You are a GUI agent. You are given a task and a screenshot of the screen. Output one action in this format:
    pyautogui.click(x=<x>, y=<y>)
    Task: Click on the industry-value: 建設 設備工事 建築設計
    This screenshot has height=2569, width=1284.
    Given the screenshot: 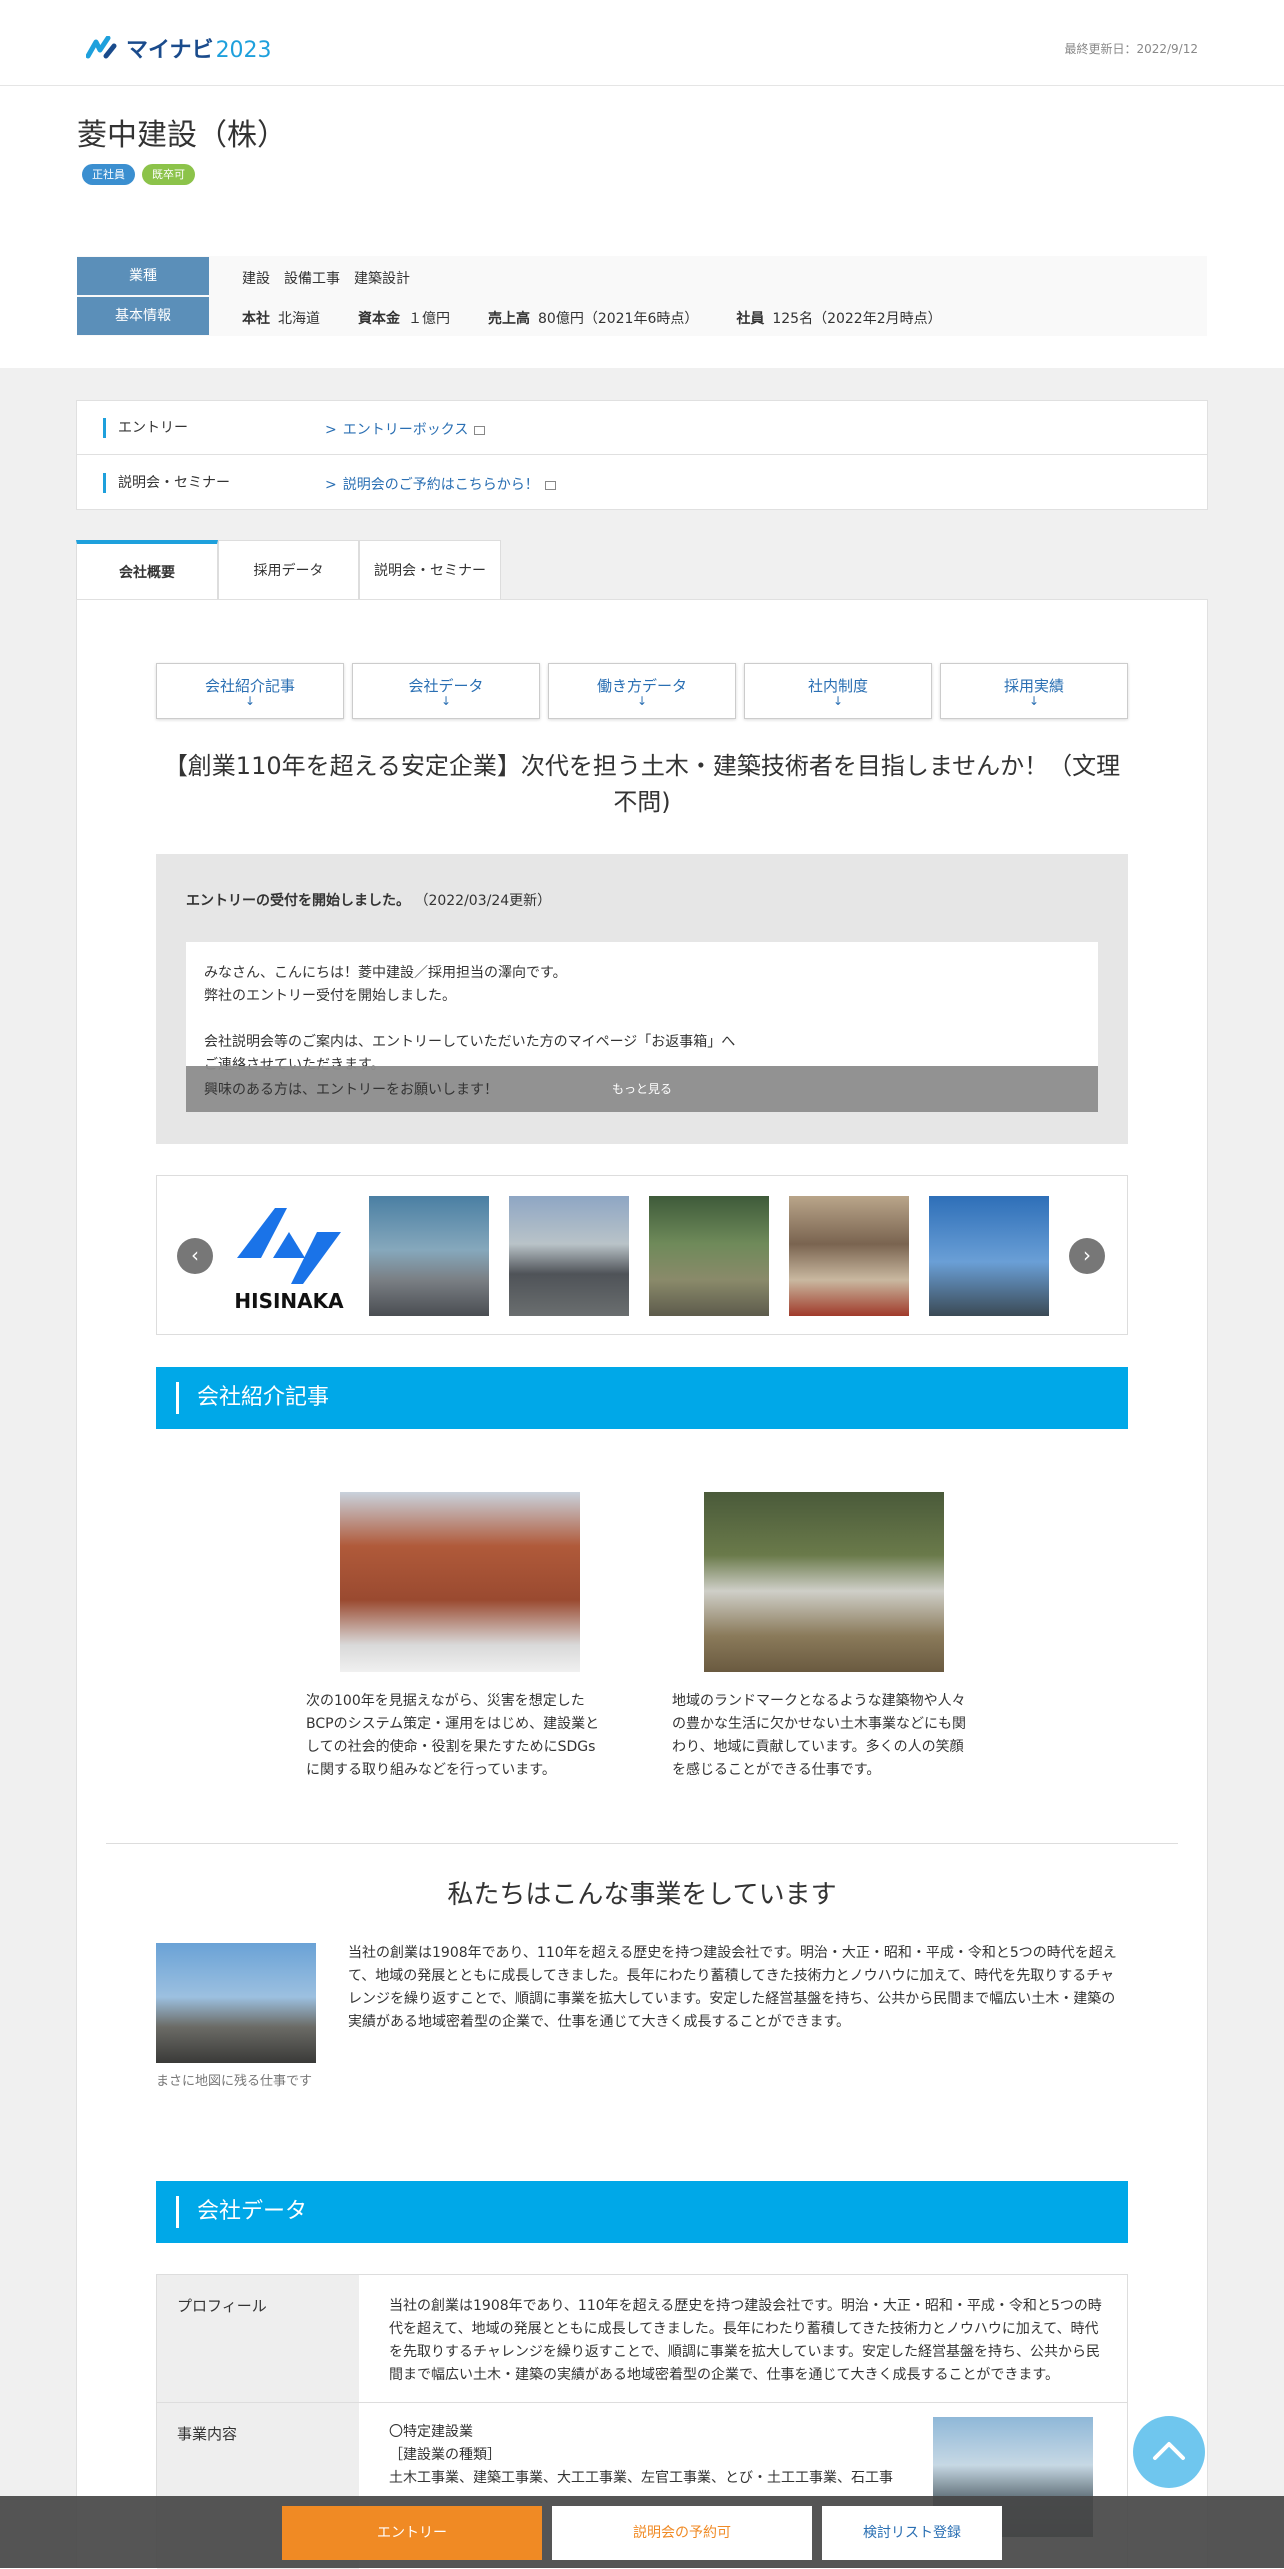 What is the action you would take?
    pyautogui.click(x=326, y=279)
    